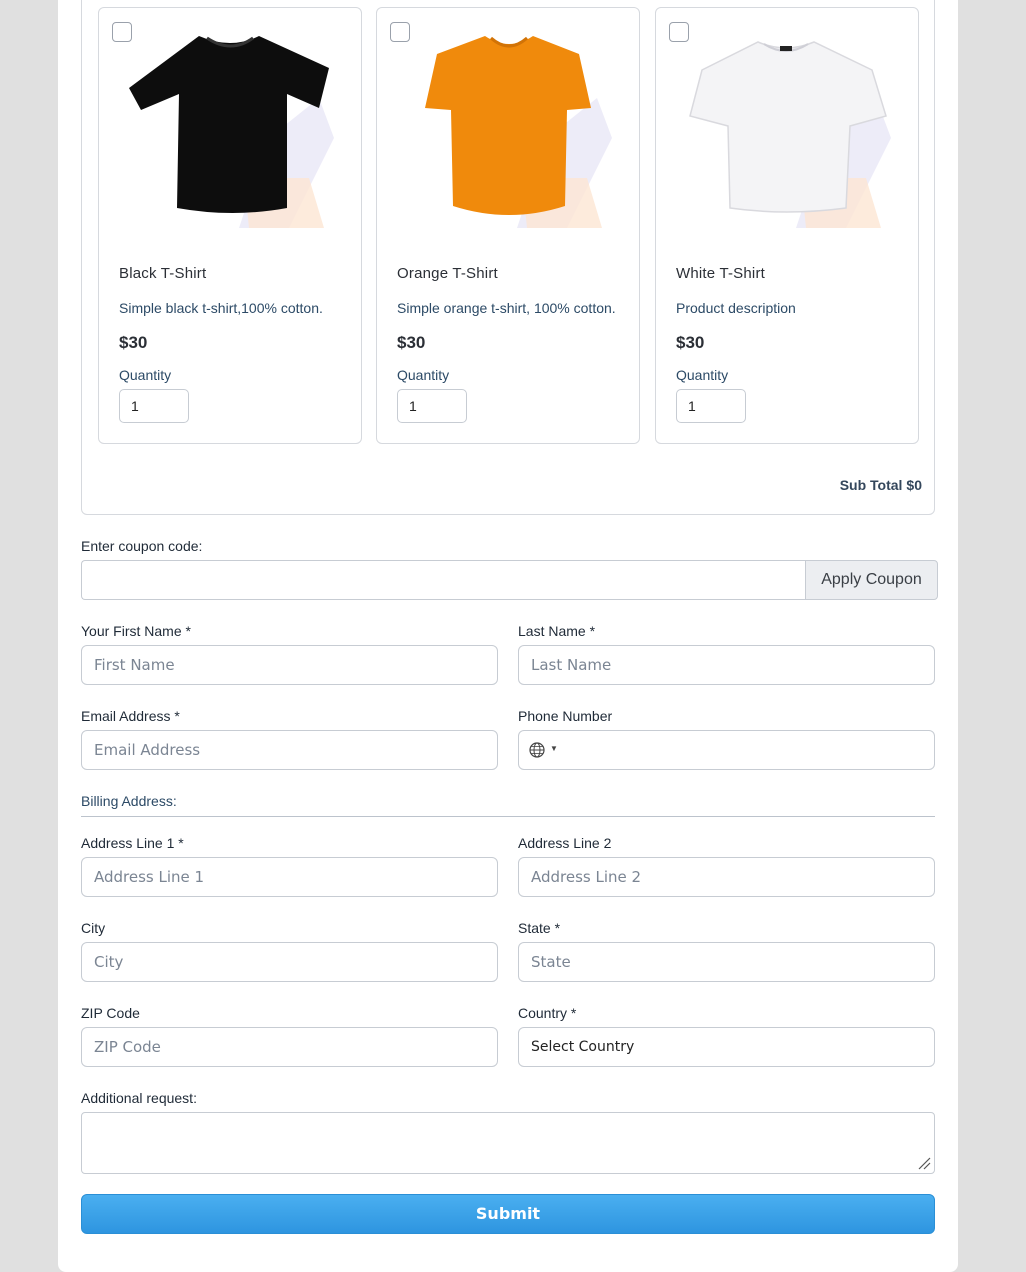 Image resolution: width=1026 pixels, height=1272 pixels. Describe the element at coordinates (443, 580) in the screenshot. I see `coupon-input` at that location.